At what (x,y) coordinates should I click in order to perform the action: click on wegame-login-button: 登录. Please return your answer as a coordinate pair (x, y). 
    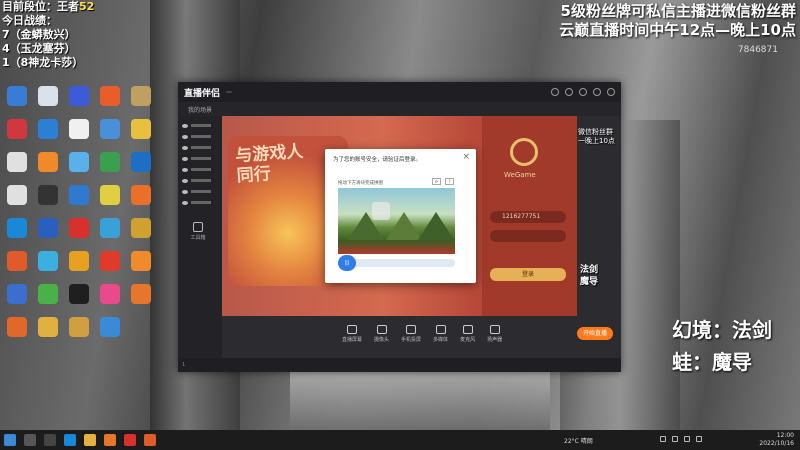
    Looking at the image, I should click on (528, 274).